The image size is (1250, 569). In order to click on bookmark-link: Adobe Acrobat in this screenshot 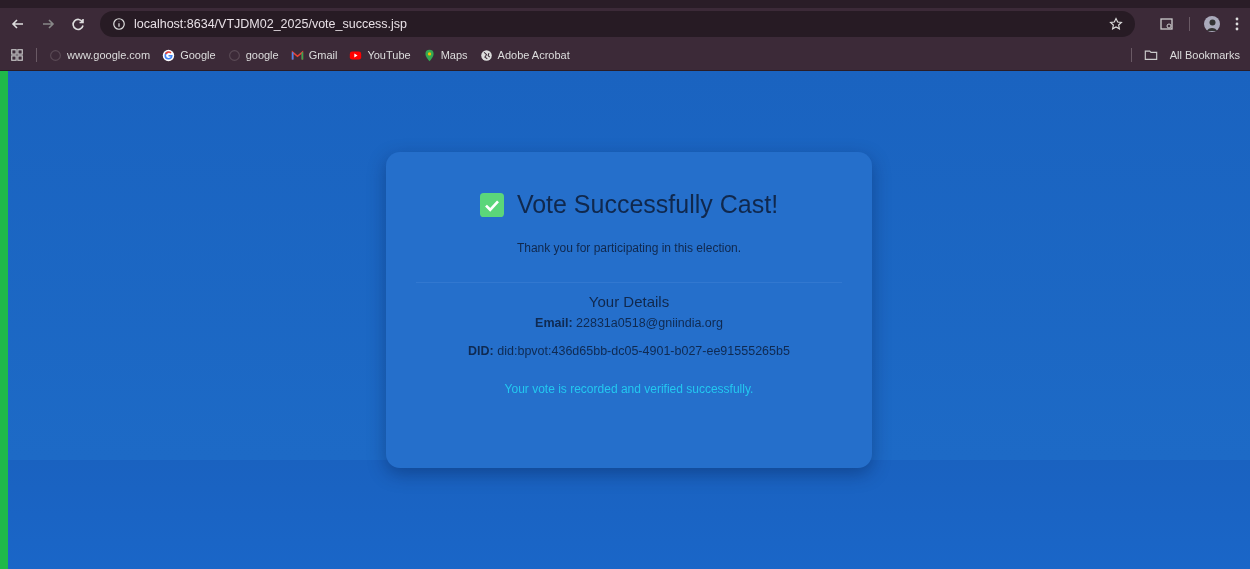, I will do `click(533, 55)`.